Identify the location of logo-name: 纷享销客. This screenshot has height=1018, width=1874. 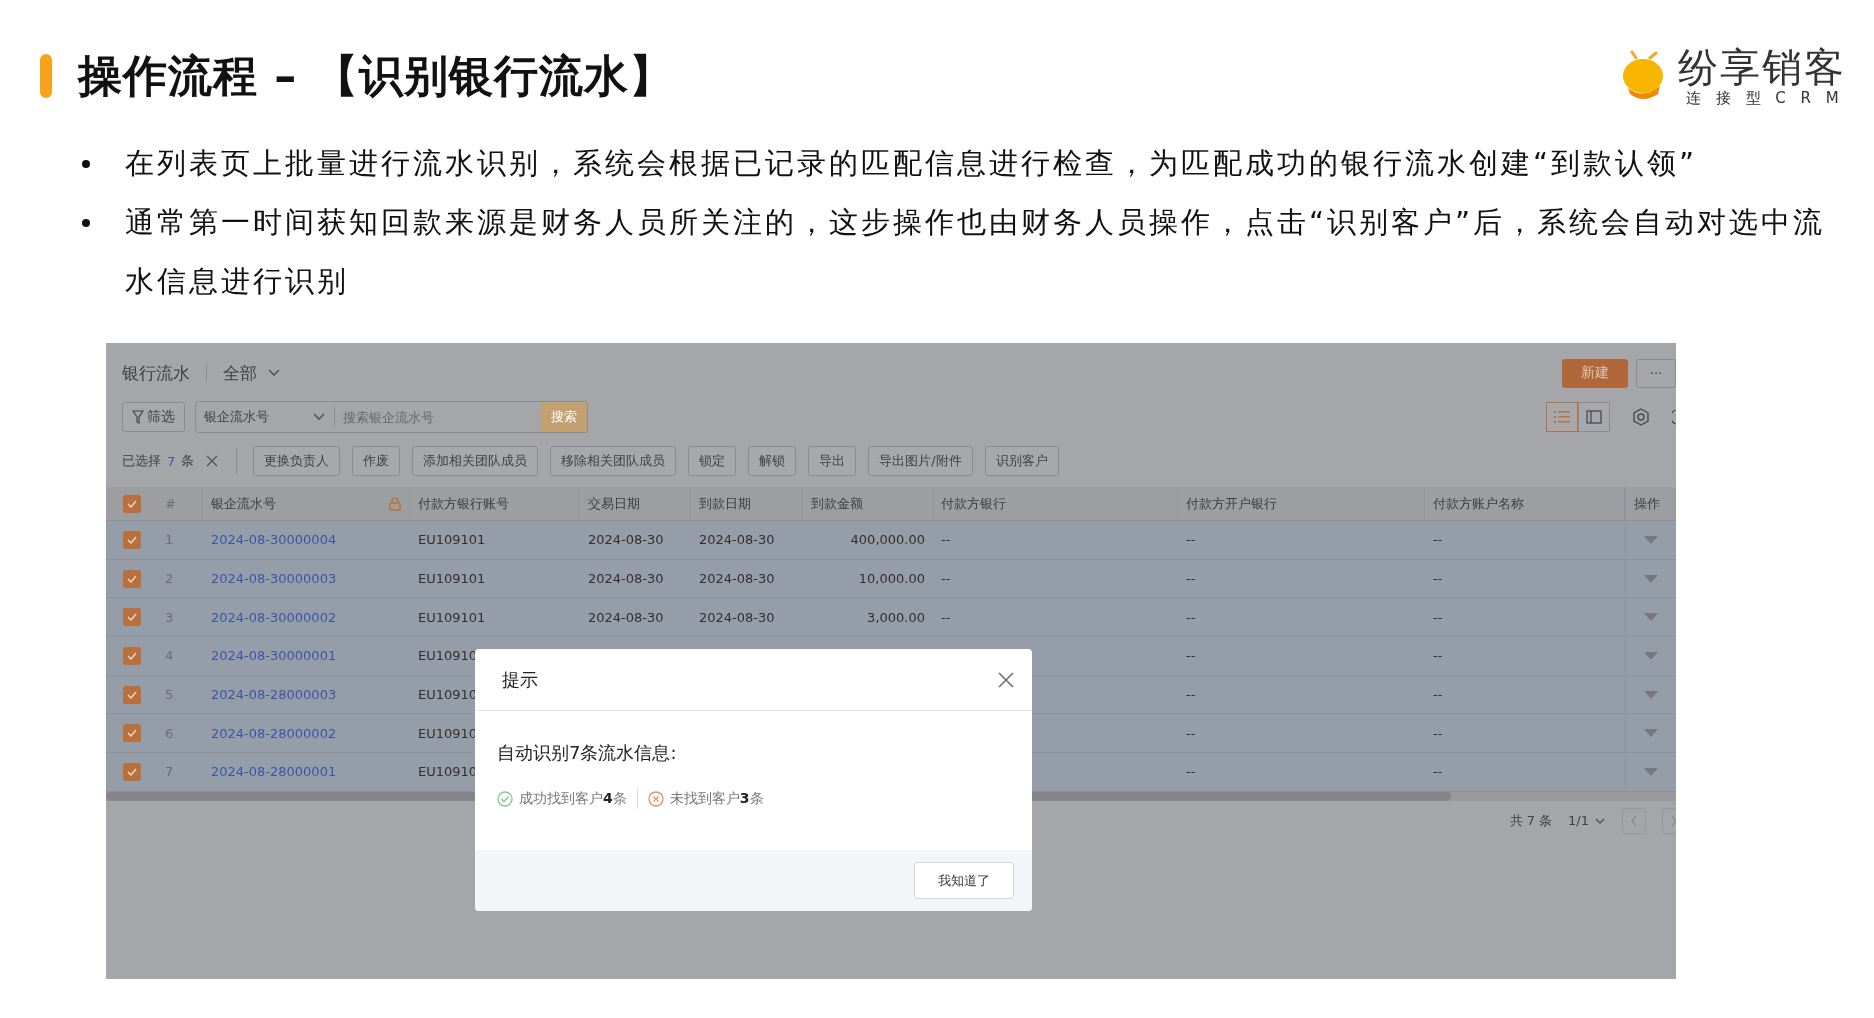
(1762, 66).